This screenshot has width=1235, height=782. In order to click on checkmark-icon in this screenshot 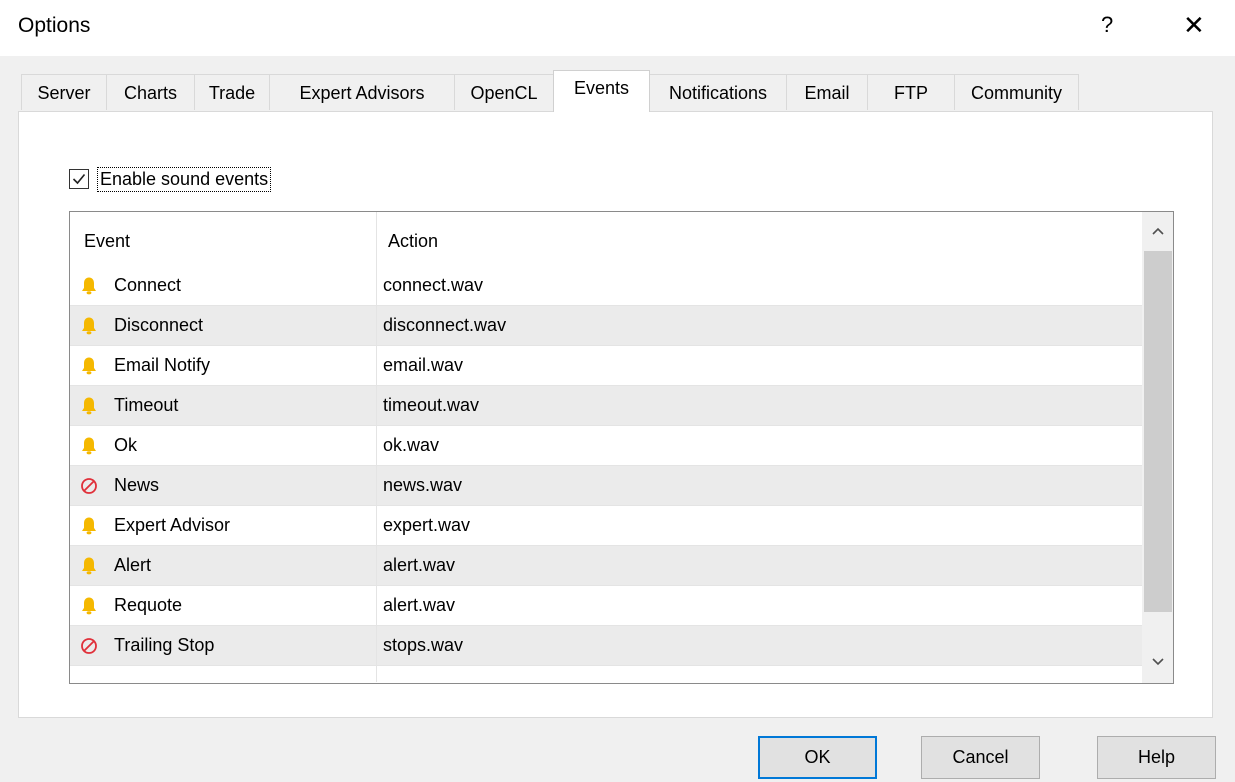, I will do `click(79, 179)`.